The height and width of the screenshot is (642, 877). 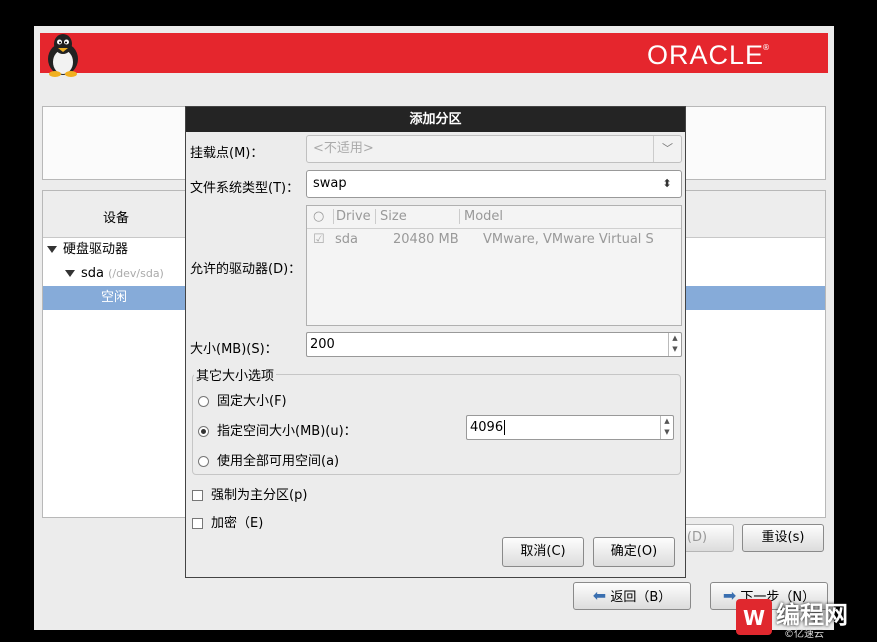 What do you see at coordinates (434, 55) in the screenshot?
I see `oracle-banner: ORACLE ®` at bounding box center [434, 55].